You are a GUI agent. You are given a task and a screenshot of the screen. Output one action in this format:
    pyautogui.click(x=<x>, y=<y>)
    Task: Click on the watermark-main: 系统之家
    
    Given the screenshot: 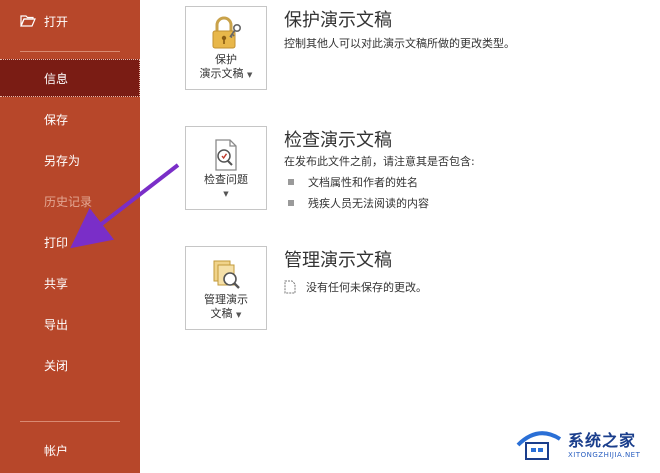 What is the action you would take?
    pyautogui.click(x=602, y=440)
    